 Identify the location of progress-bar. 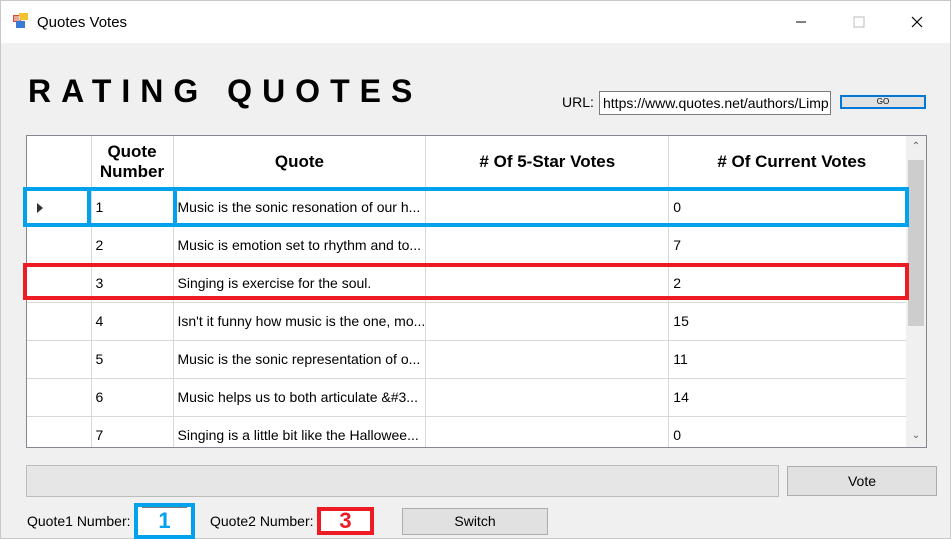
(402, 481).